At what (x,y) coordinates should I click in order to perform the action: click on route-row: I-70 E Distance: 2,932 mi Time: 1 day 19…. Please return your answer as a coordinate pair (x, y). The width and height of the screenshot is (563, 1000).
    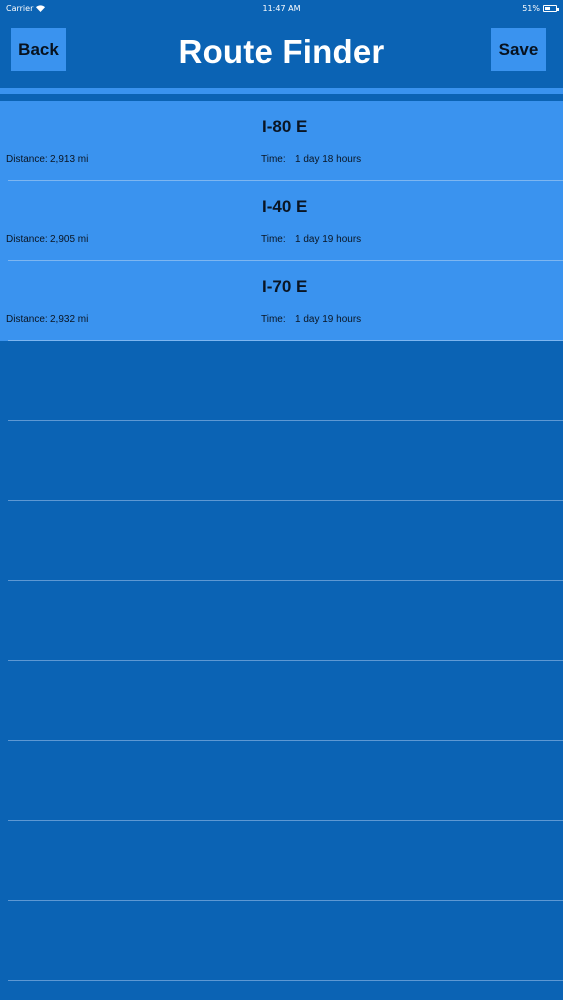
    Looking at the image, I should click on (281, 301).